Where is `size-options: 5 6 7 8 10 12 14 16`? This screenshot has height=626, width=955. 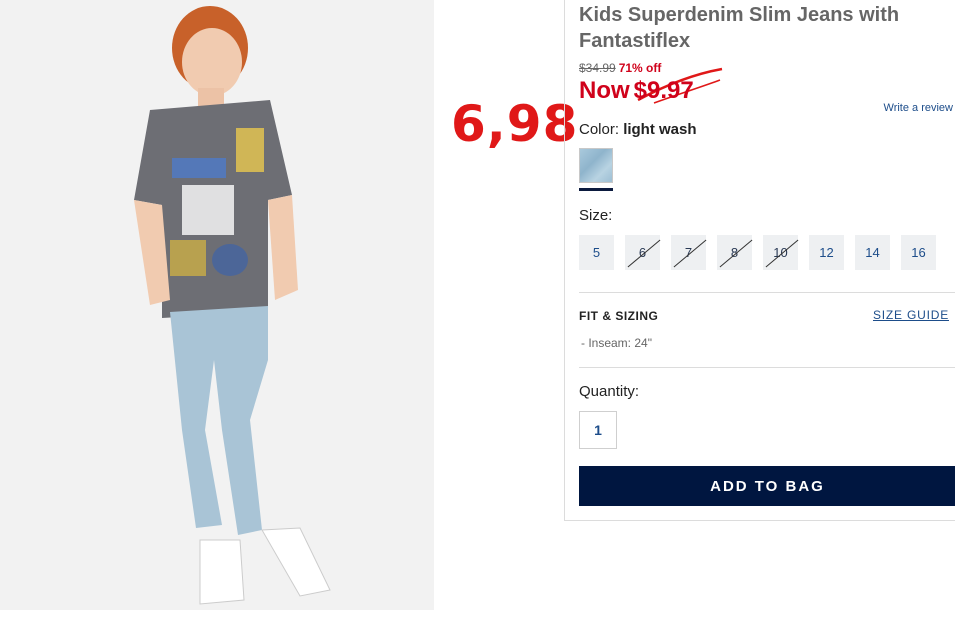
size-options: 5 6 7 8 10 12 14 16 is located at coordinates (757, 252).